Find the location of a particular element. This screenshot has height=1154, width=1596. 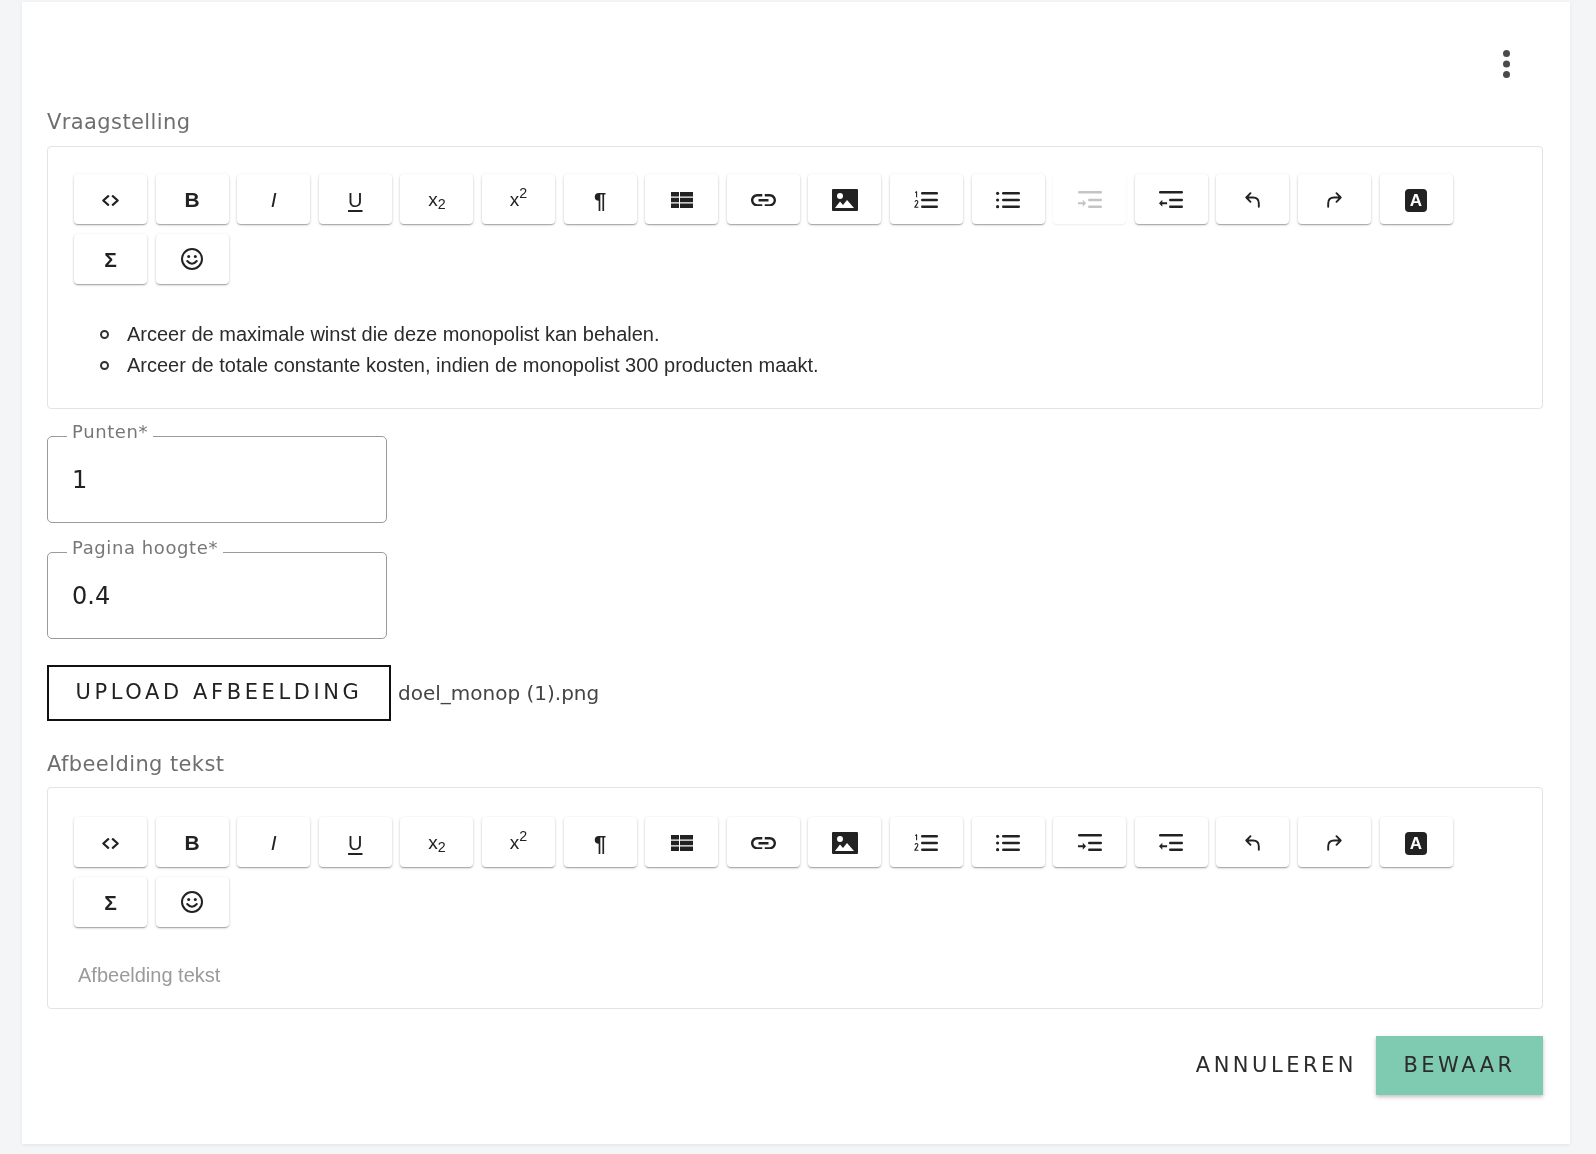

image-text-field: Afbeelding tekst is located at coordinates (795, 967).